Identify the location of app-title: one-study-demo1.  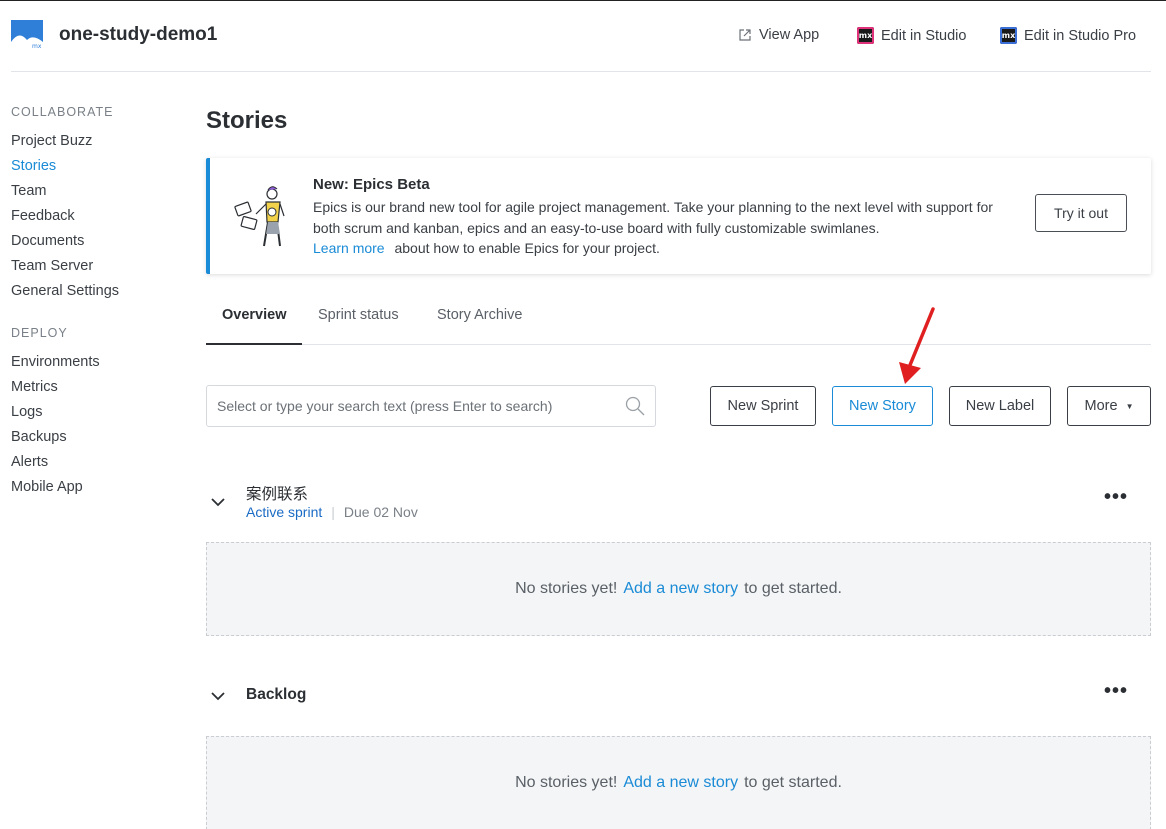
(138, 34).